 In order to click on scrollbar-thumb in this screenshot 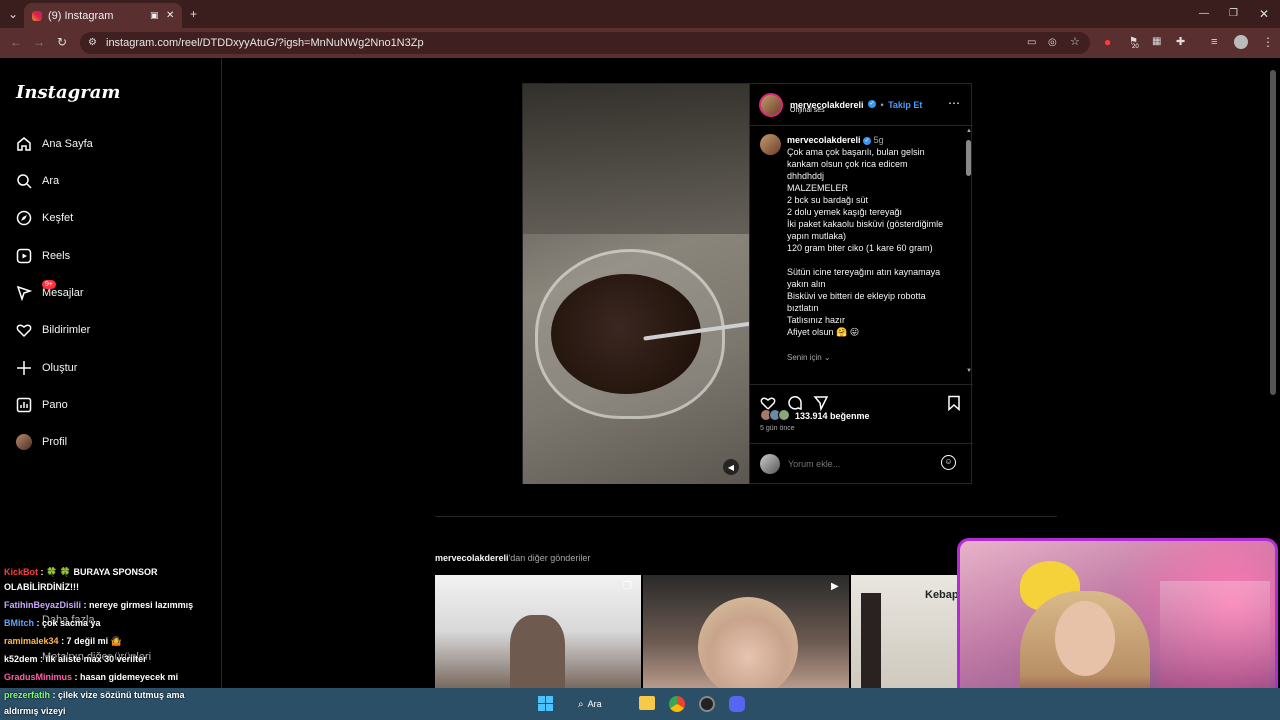, I will do `click(968, 158)`.